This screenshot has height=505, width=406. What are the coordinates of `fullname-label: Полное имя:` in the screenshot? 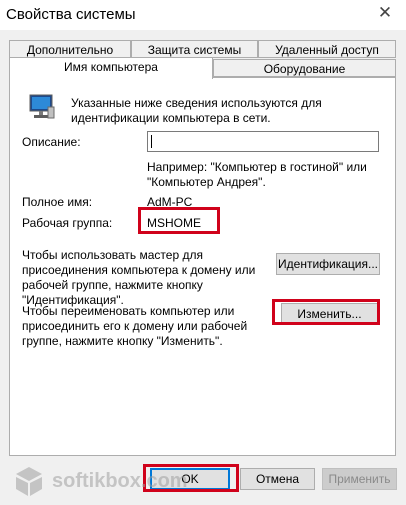 It's located at (57, 202).